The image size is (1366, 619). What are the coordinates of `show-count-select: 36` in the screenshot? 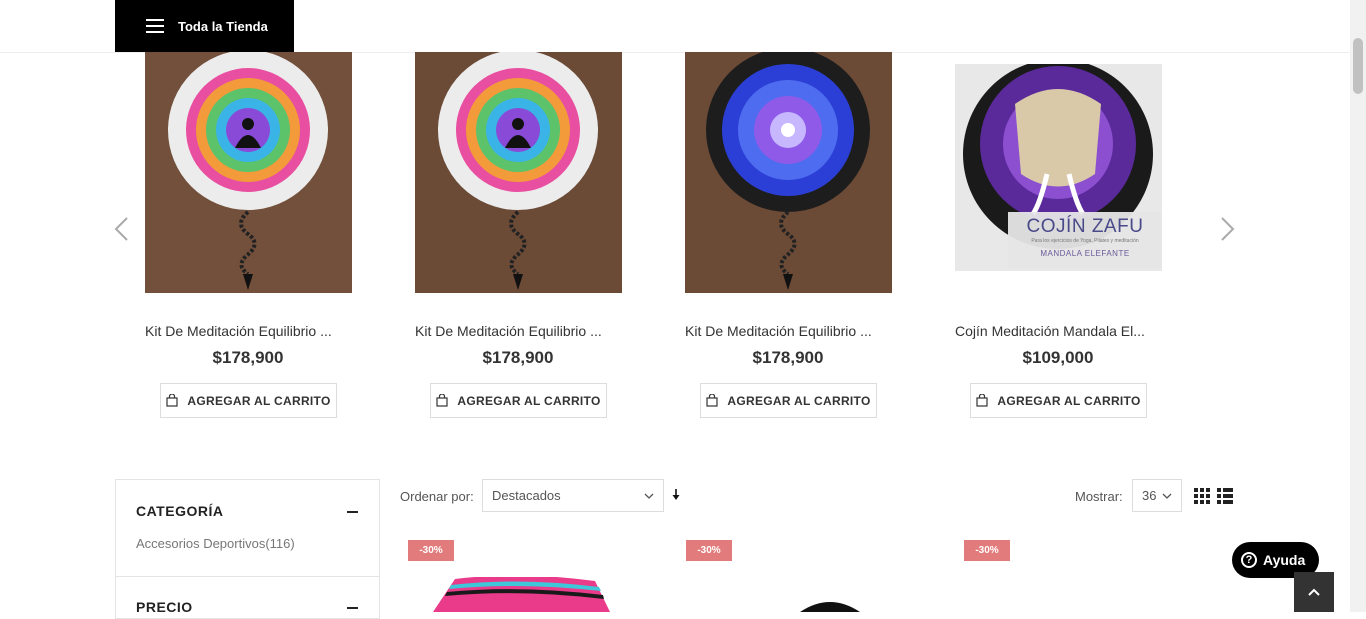 It's located at (1157, 495).